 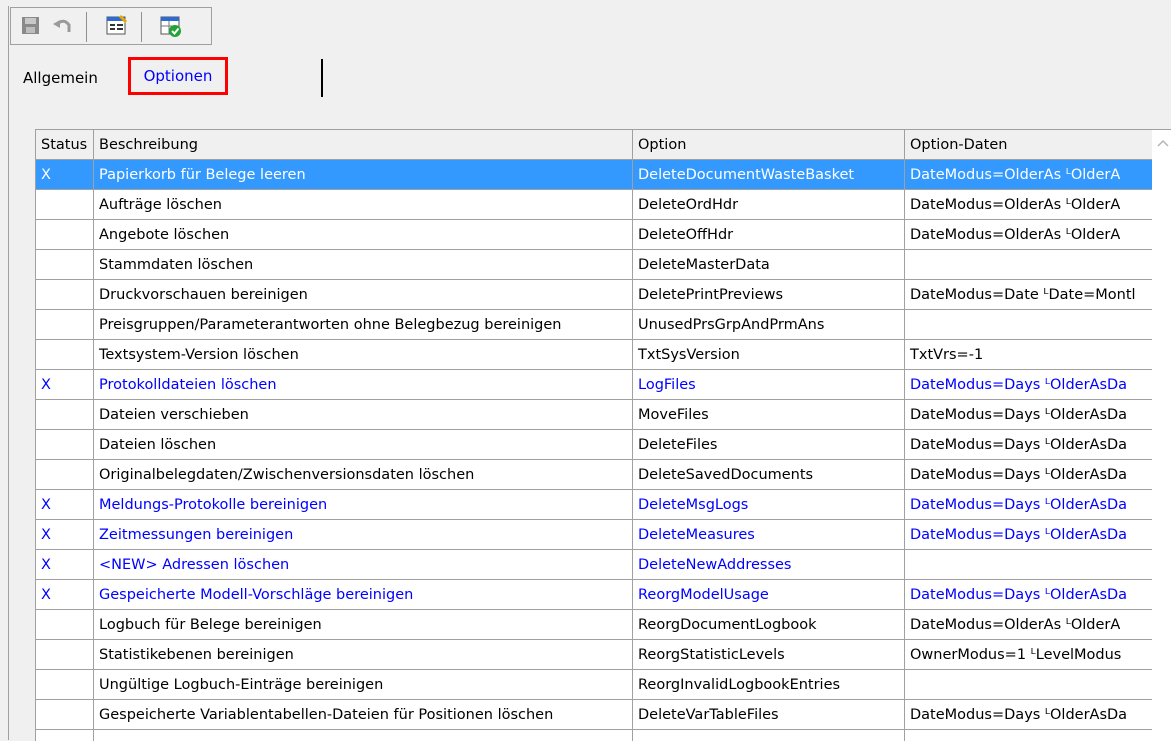 I want to click on cell-beschreibung: Textsystem-Version löschen, so click(x=363, y=354).